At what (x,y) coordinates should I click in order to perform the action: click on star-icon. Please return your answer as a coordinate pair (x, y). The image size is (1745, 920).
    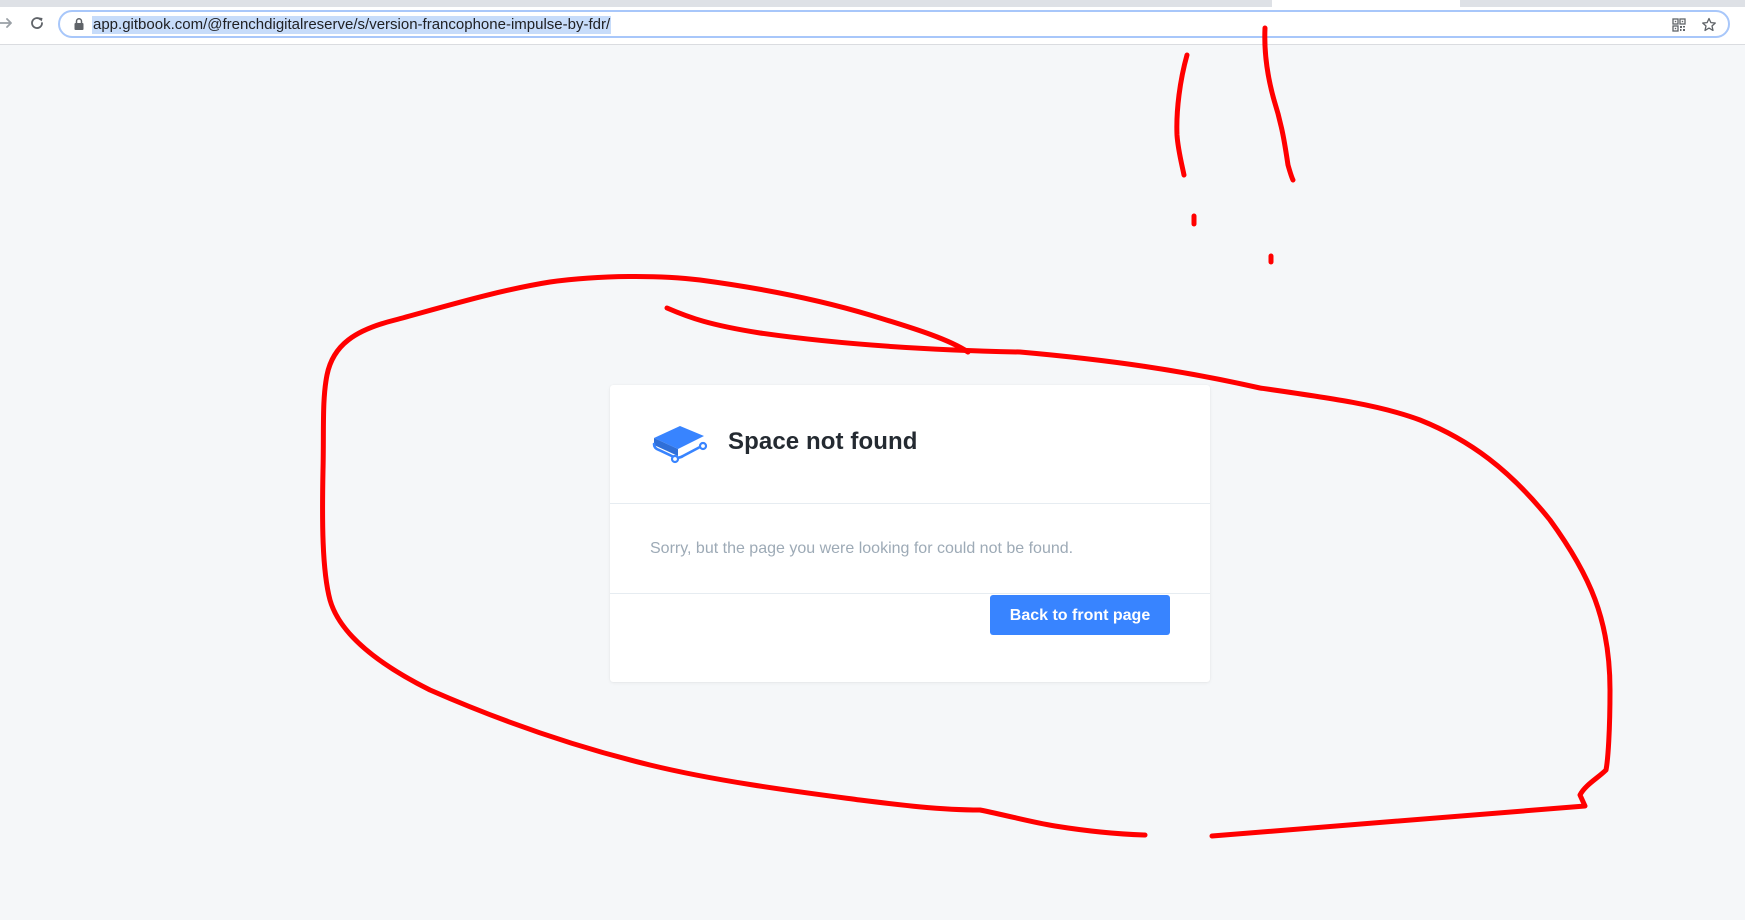
    Looking at the image, I should click on (1709, 25).